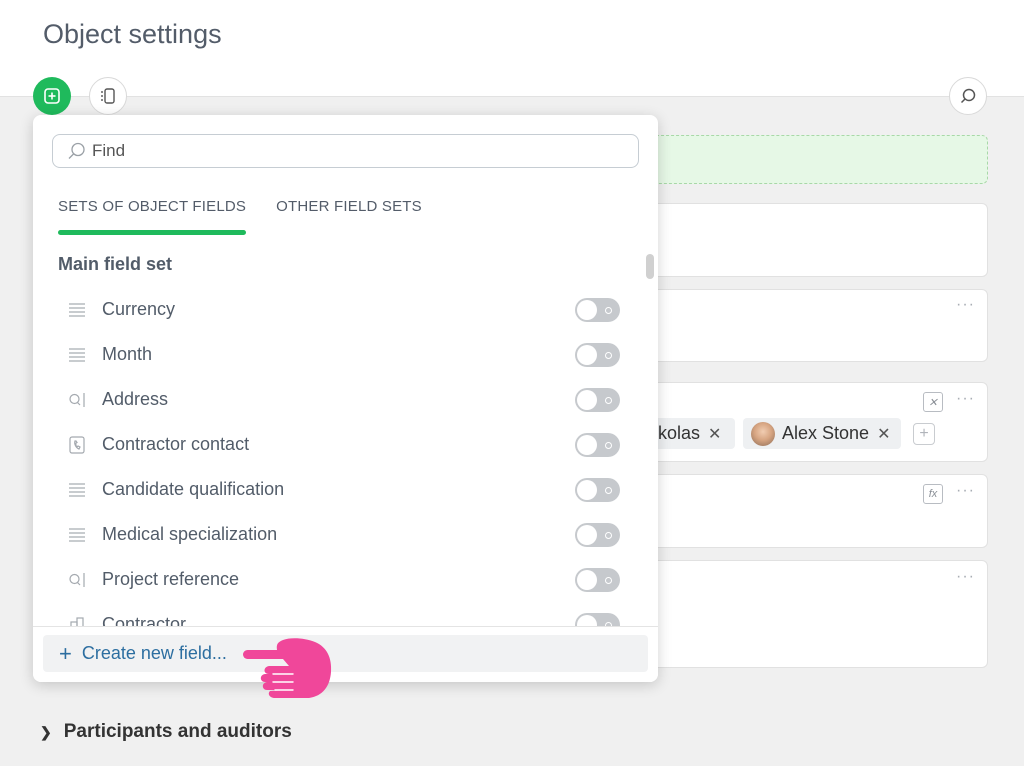 The image size is (1024, 766). Describe the element at coordinates (512, 48) in the screenshot. I see `header: Object settings` at that location.